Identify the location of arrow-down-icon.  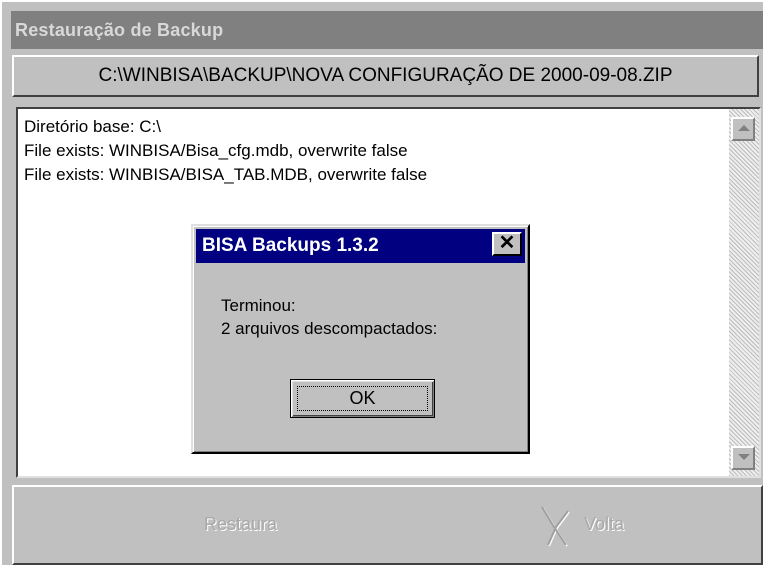
(744, 457).